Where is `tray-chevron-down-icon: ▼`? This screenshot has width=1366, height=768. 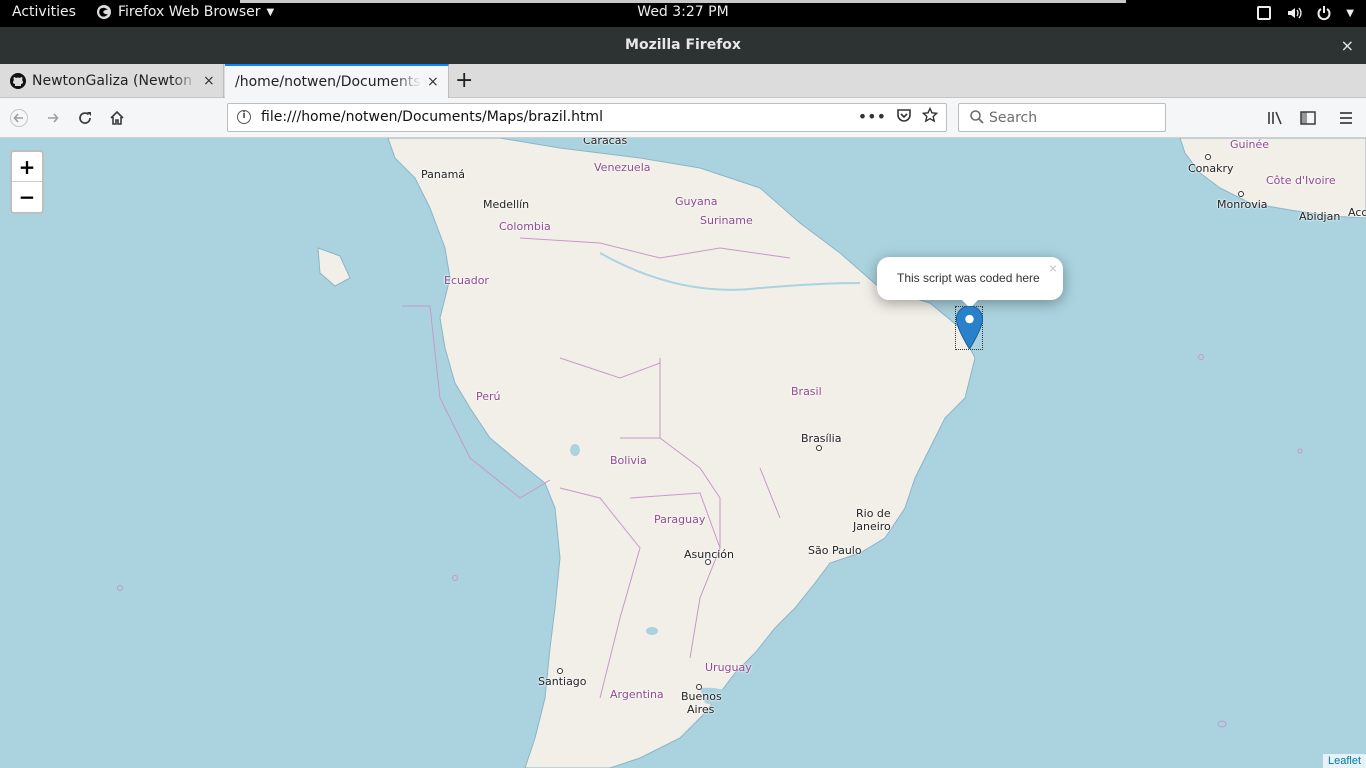
tray-chevron-down-icon: ▼ is located at coordinates (1350, 13).